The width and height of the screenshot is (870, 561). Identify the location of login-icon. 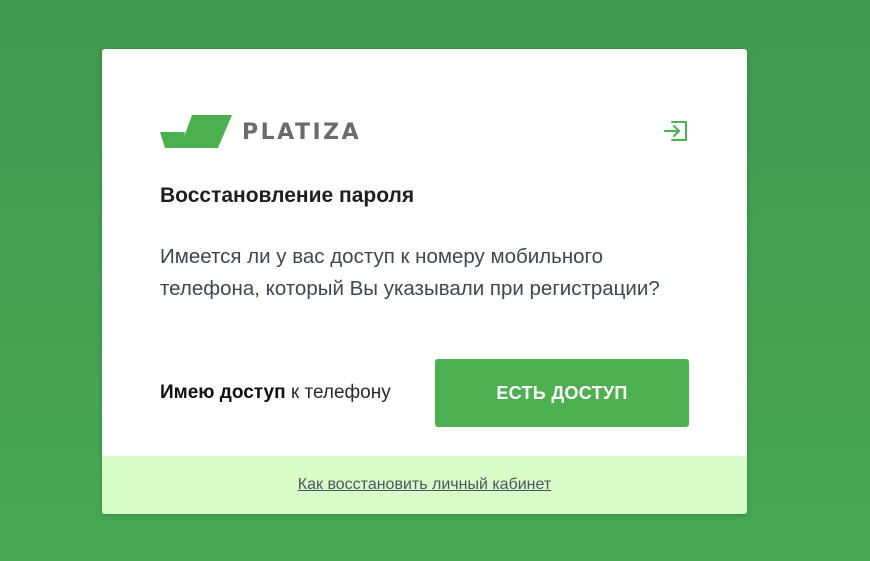
(676, 131).